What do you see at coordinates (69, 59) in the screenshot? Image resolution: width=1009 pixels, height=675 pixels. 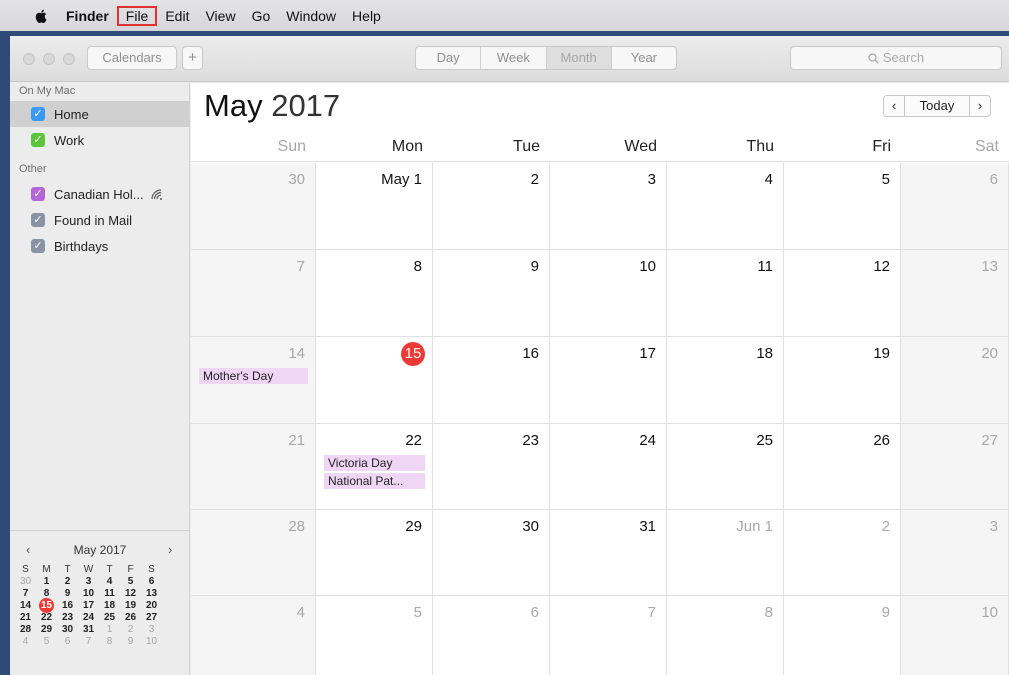 I see `zoom-window-button` at bounding box center [69, 59].